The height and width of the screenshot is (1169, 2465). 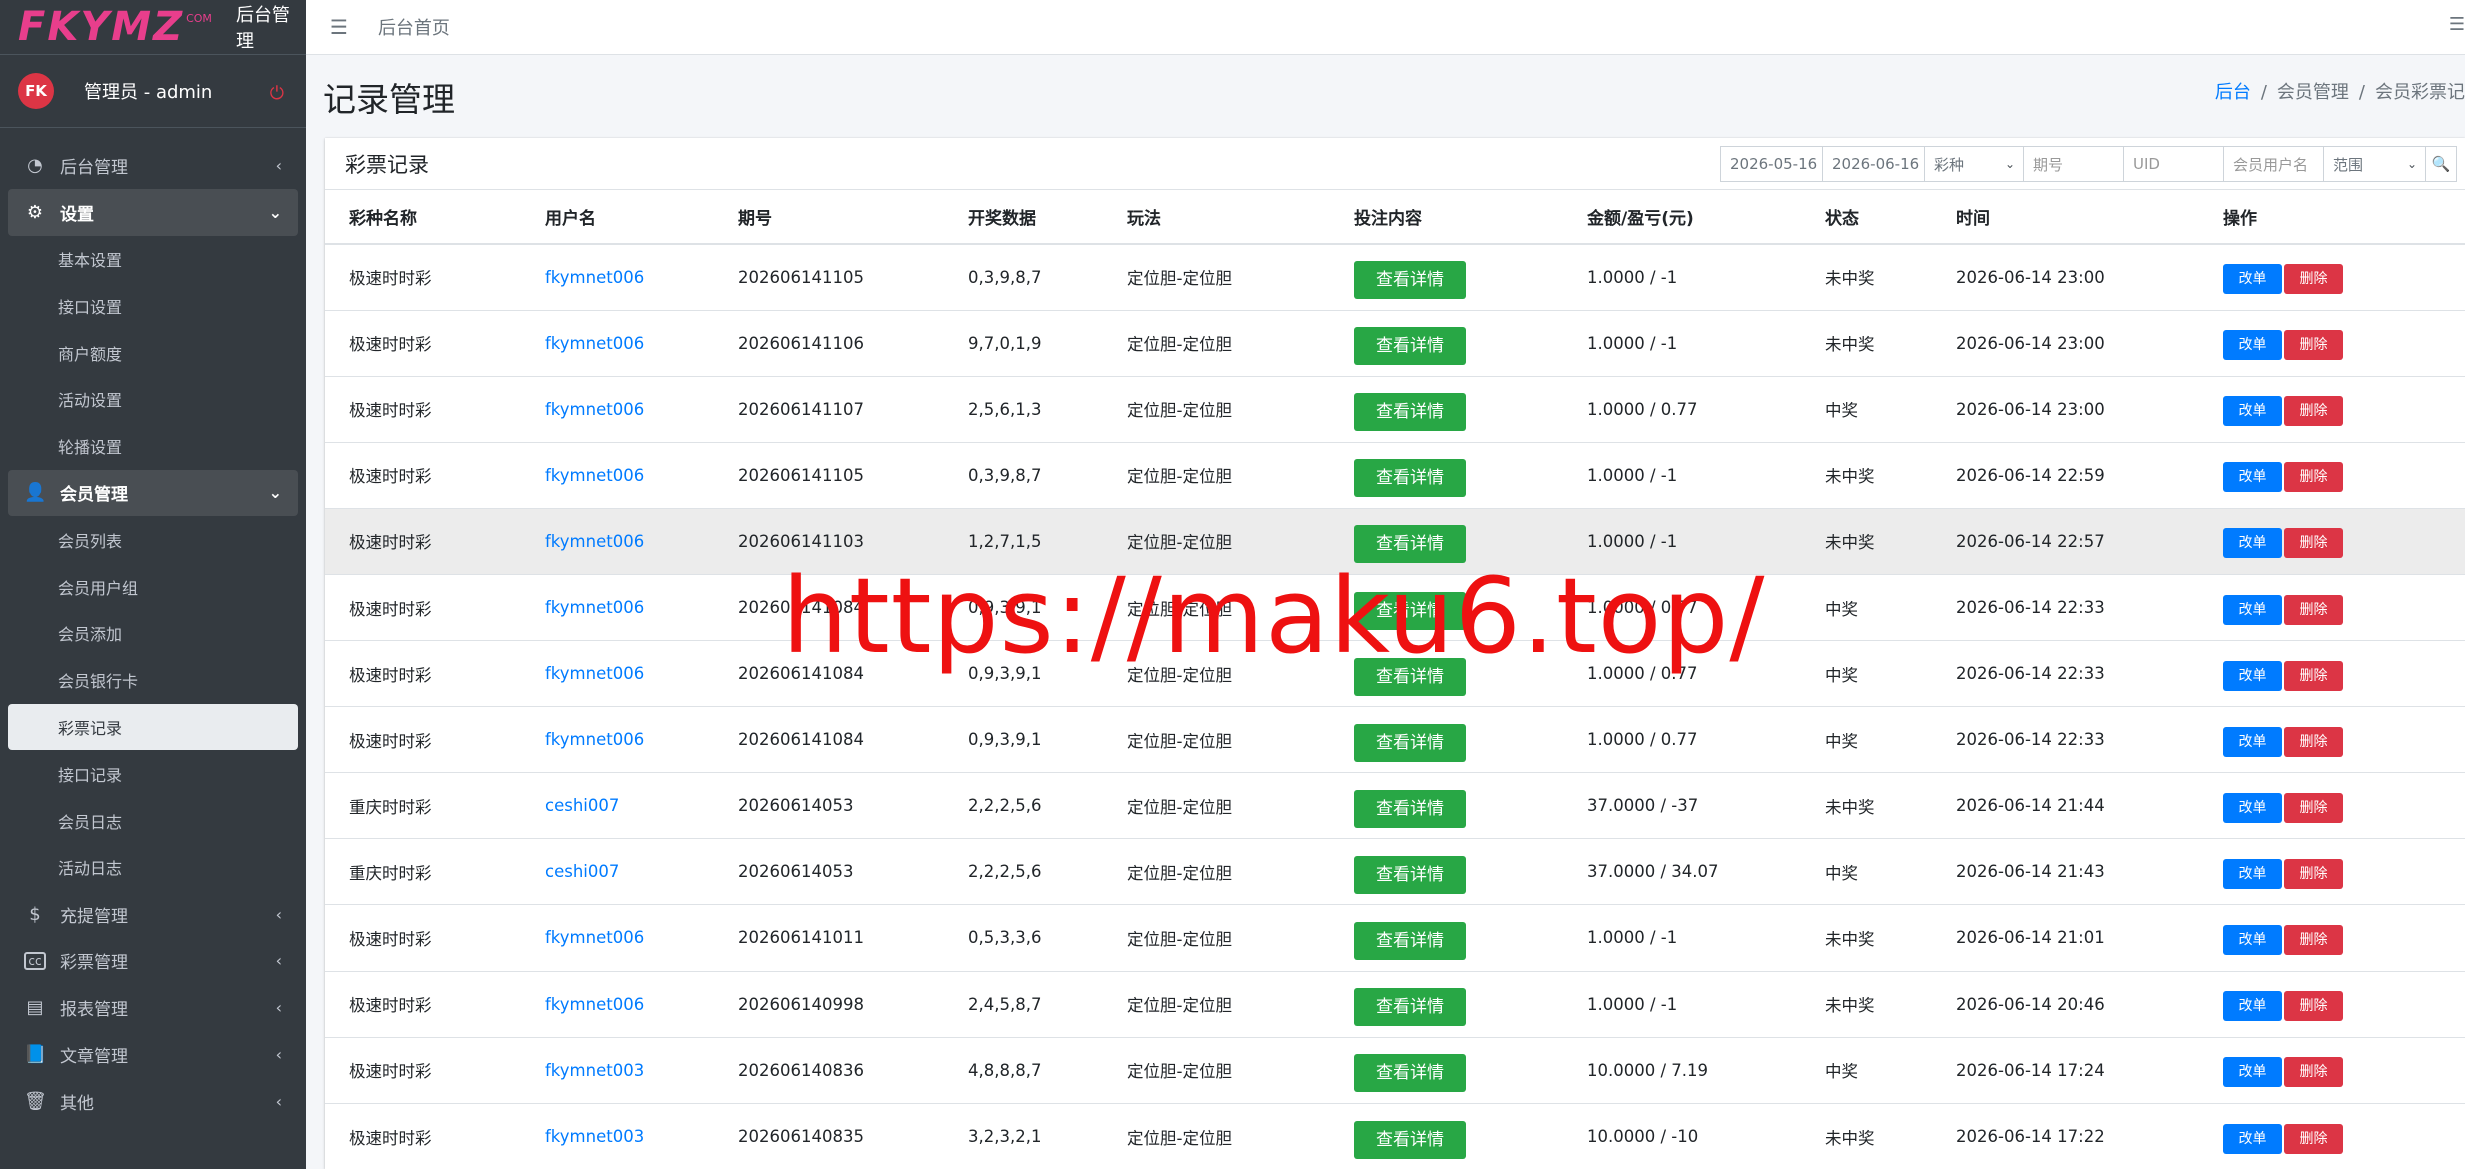 I want to click on lottery-select-value: 彩种, so click(x=1949, y=164).